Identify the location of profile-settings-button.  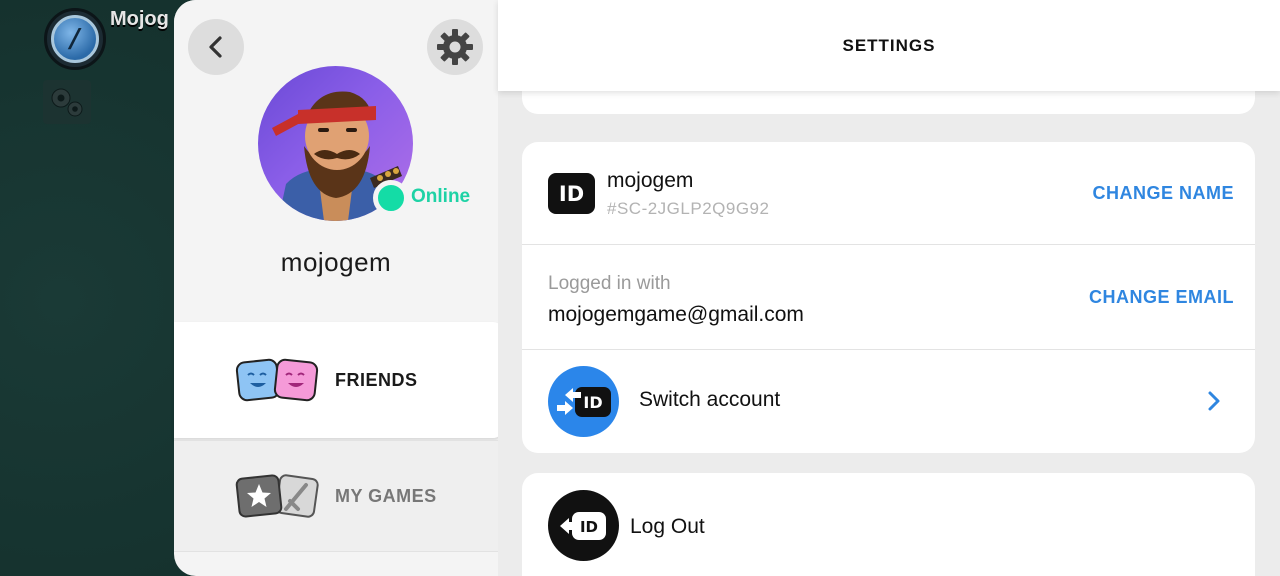
(455, 47).